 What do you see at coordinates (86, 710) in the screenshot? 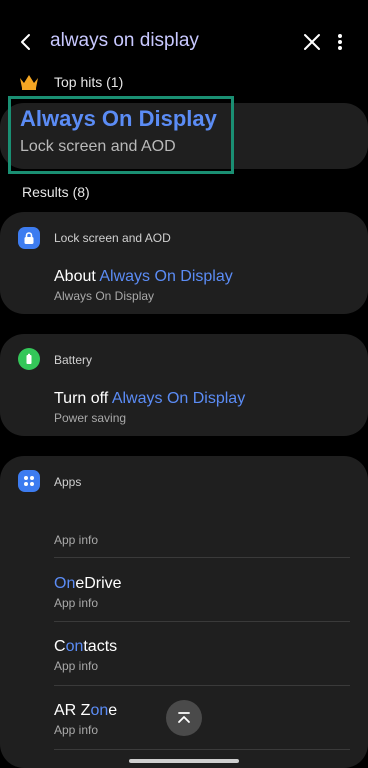
I see `result-item-title: AR Zone` at bounding box center [86, 710].